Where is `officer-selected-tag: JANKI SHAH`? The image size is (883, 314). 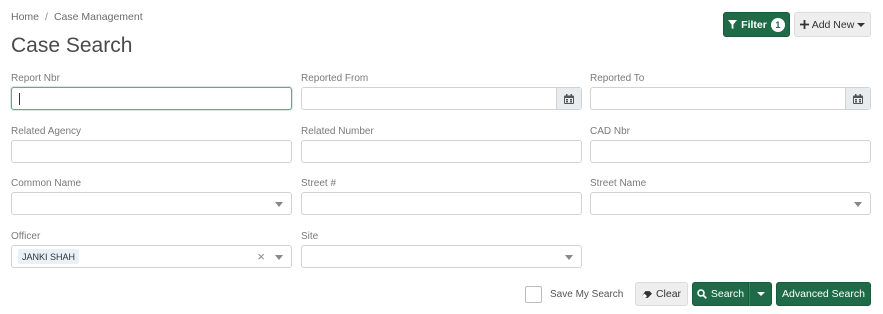 officer-selected-tag: JANKI SHAH is located at coordinates (49, 256).